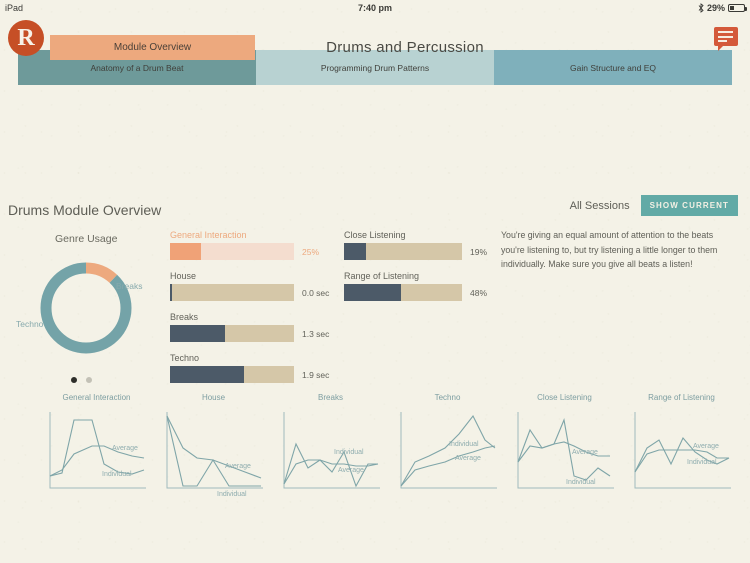 This screenshot has width=750, height=563. Describe the element at coordinates (479, 292) in the screenshot. I see `metric-value: 48%` at that location.